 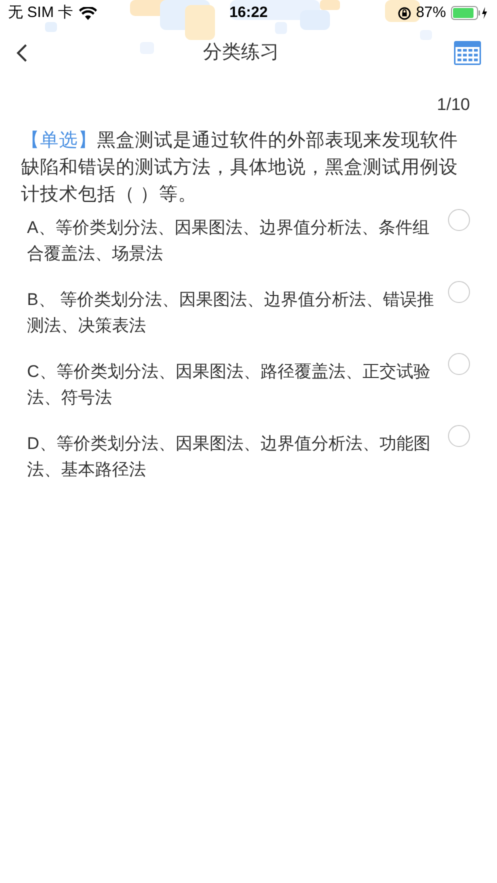 I want to click on question-text: 【单选】黑盒测试是通过软件的外部表现来发现软件缺陷和错误的测试方法，具体地说，黑盒测试用例设计技术包括（ ）等。, so click(x=240, y=167).